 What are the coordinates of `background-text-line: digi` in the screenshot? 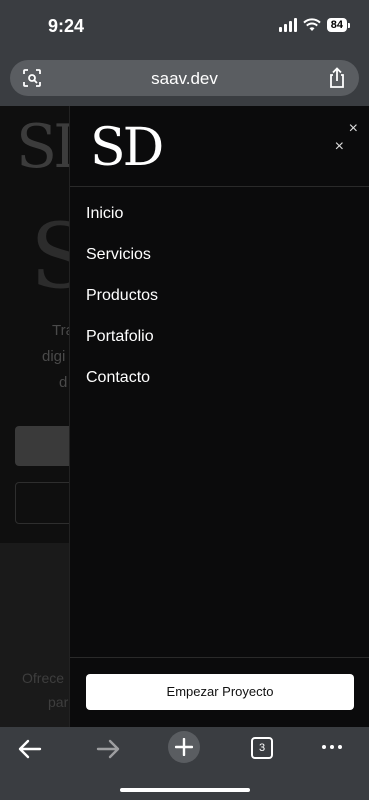 It's located at (54, 356).